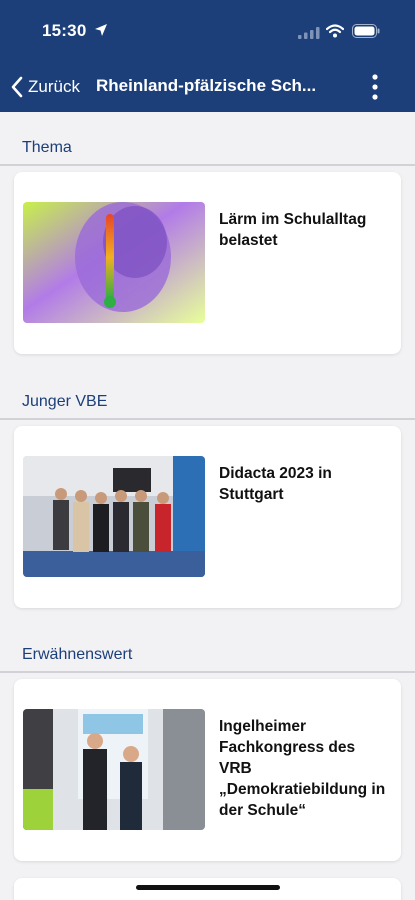  Describe the element at coordinates (335, 31) in the screenshot. I see `wifi-icon` at that location.